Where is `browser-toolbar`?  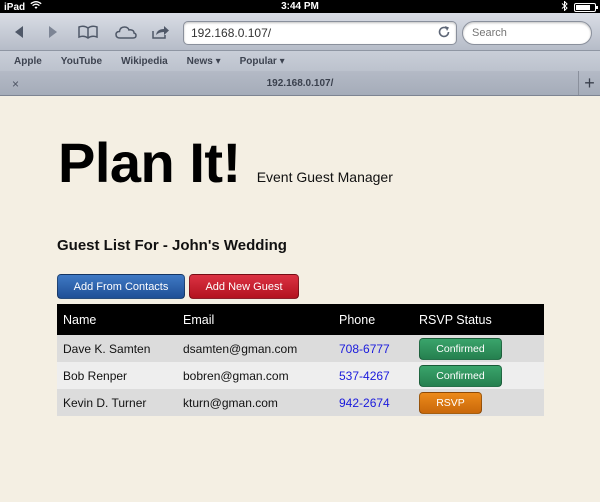
browser-toolbar is located at coordinates (300, 32).